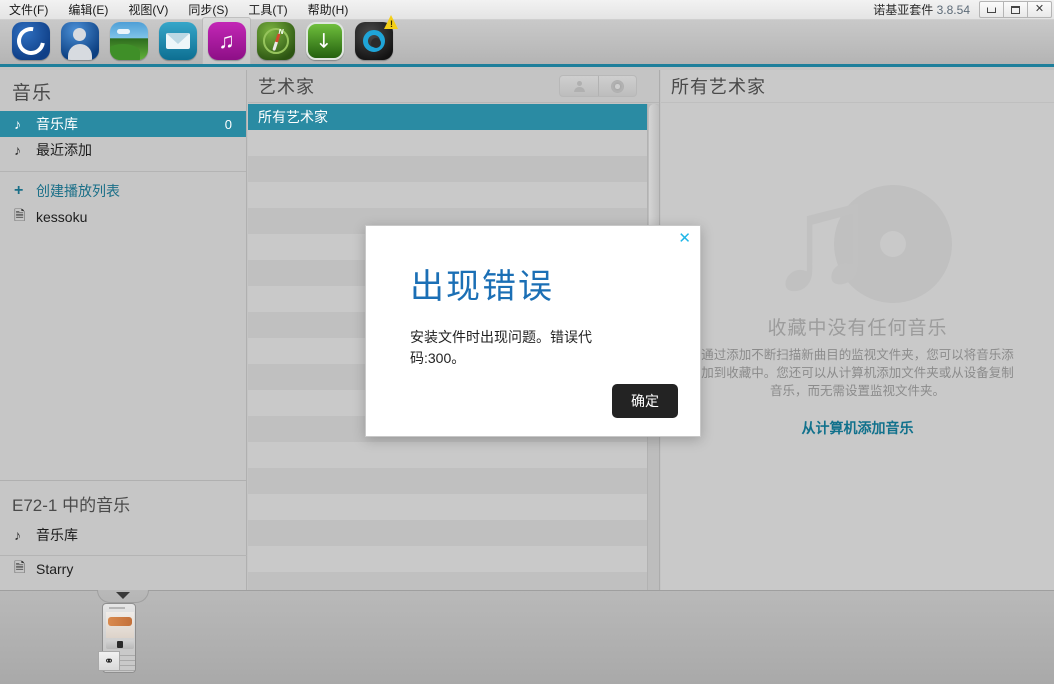 The image size is (1054, 684). I want to click on sidebar-device-header: E72-1 中的音乐, so click(123, 501).